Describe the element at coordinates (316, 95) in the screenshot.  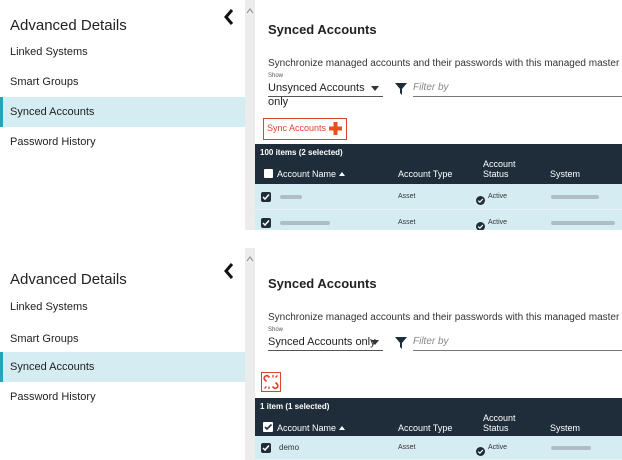
I see `show-select-value: Unsynced Accounts only` at that location.